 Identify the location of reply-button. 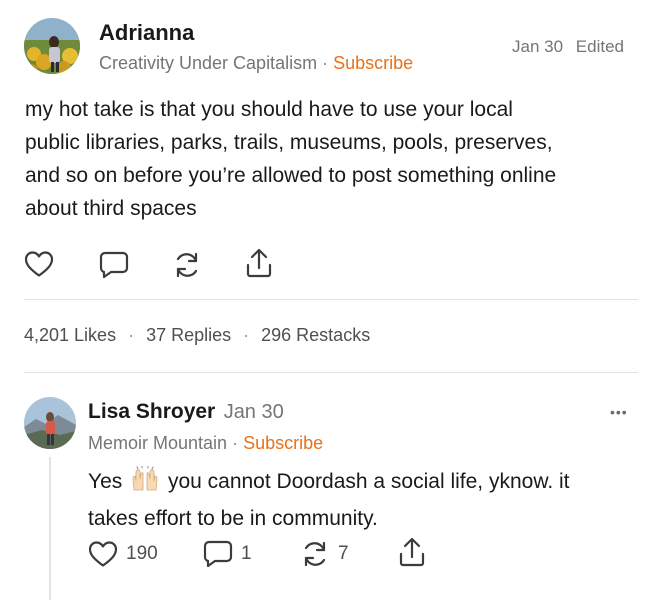
(114, 265).